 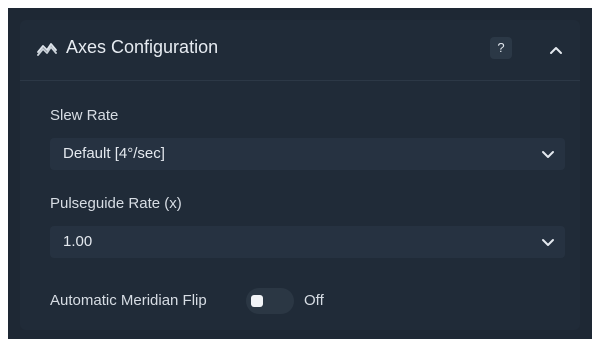 I want to click on pulseguide-rate-select: 1.00, so click(x=307, y=242).